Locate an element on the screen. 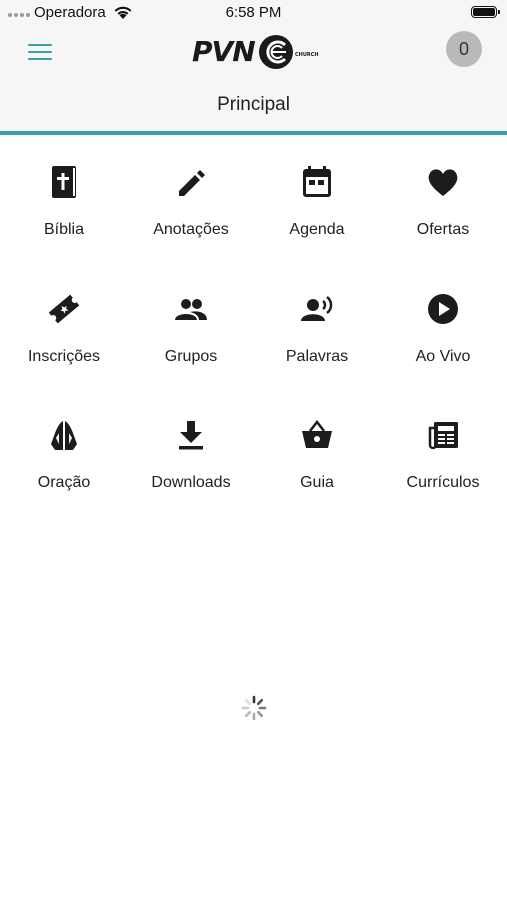  menu-item-ao-vivo: Ao Vivo is located at coordinates (443, 317).